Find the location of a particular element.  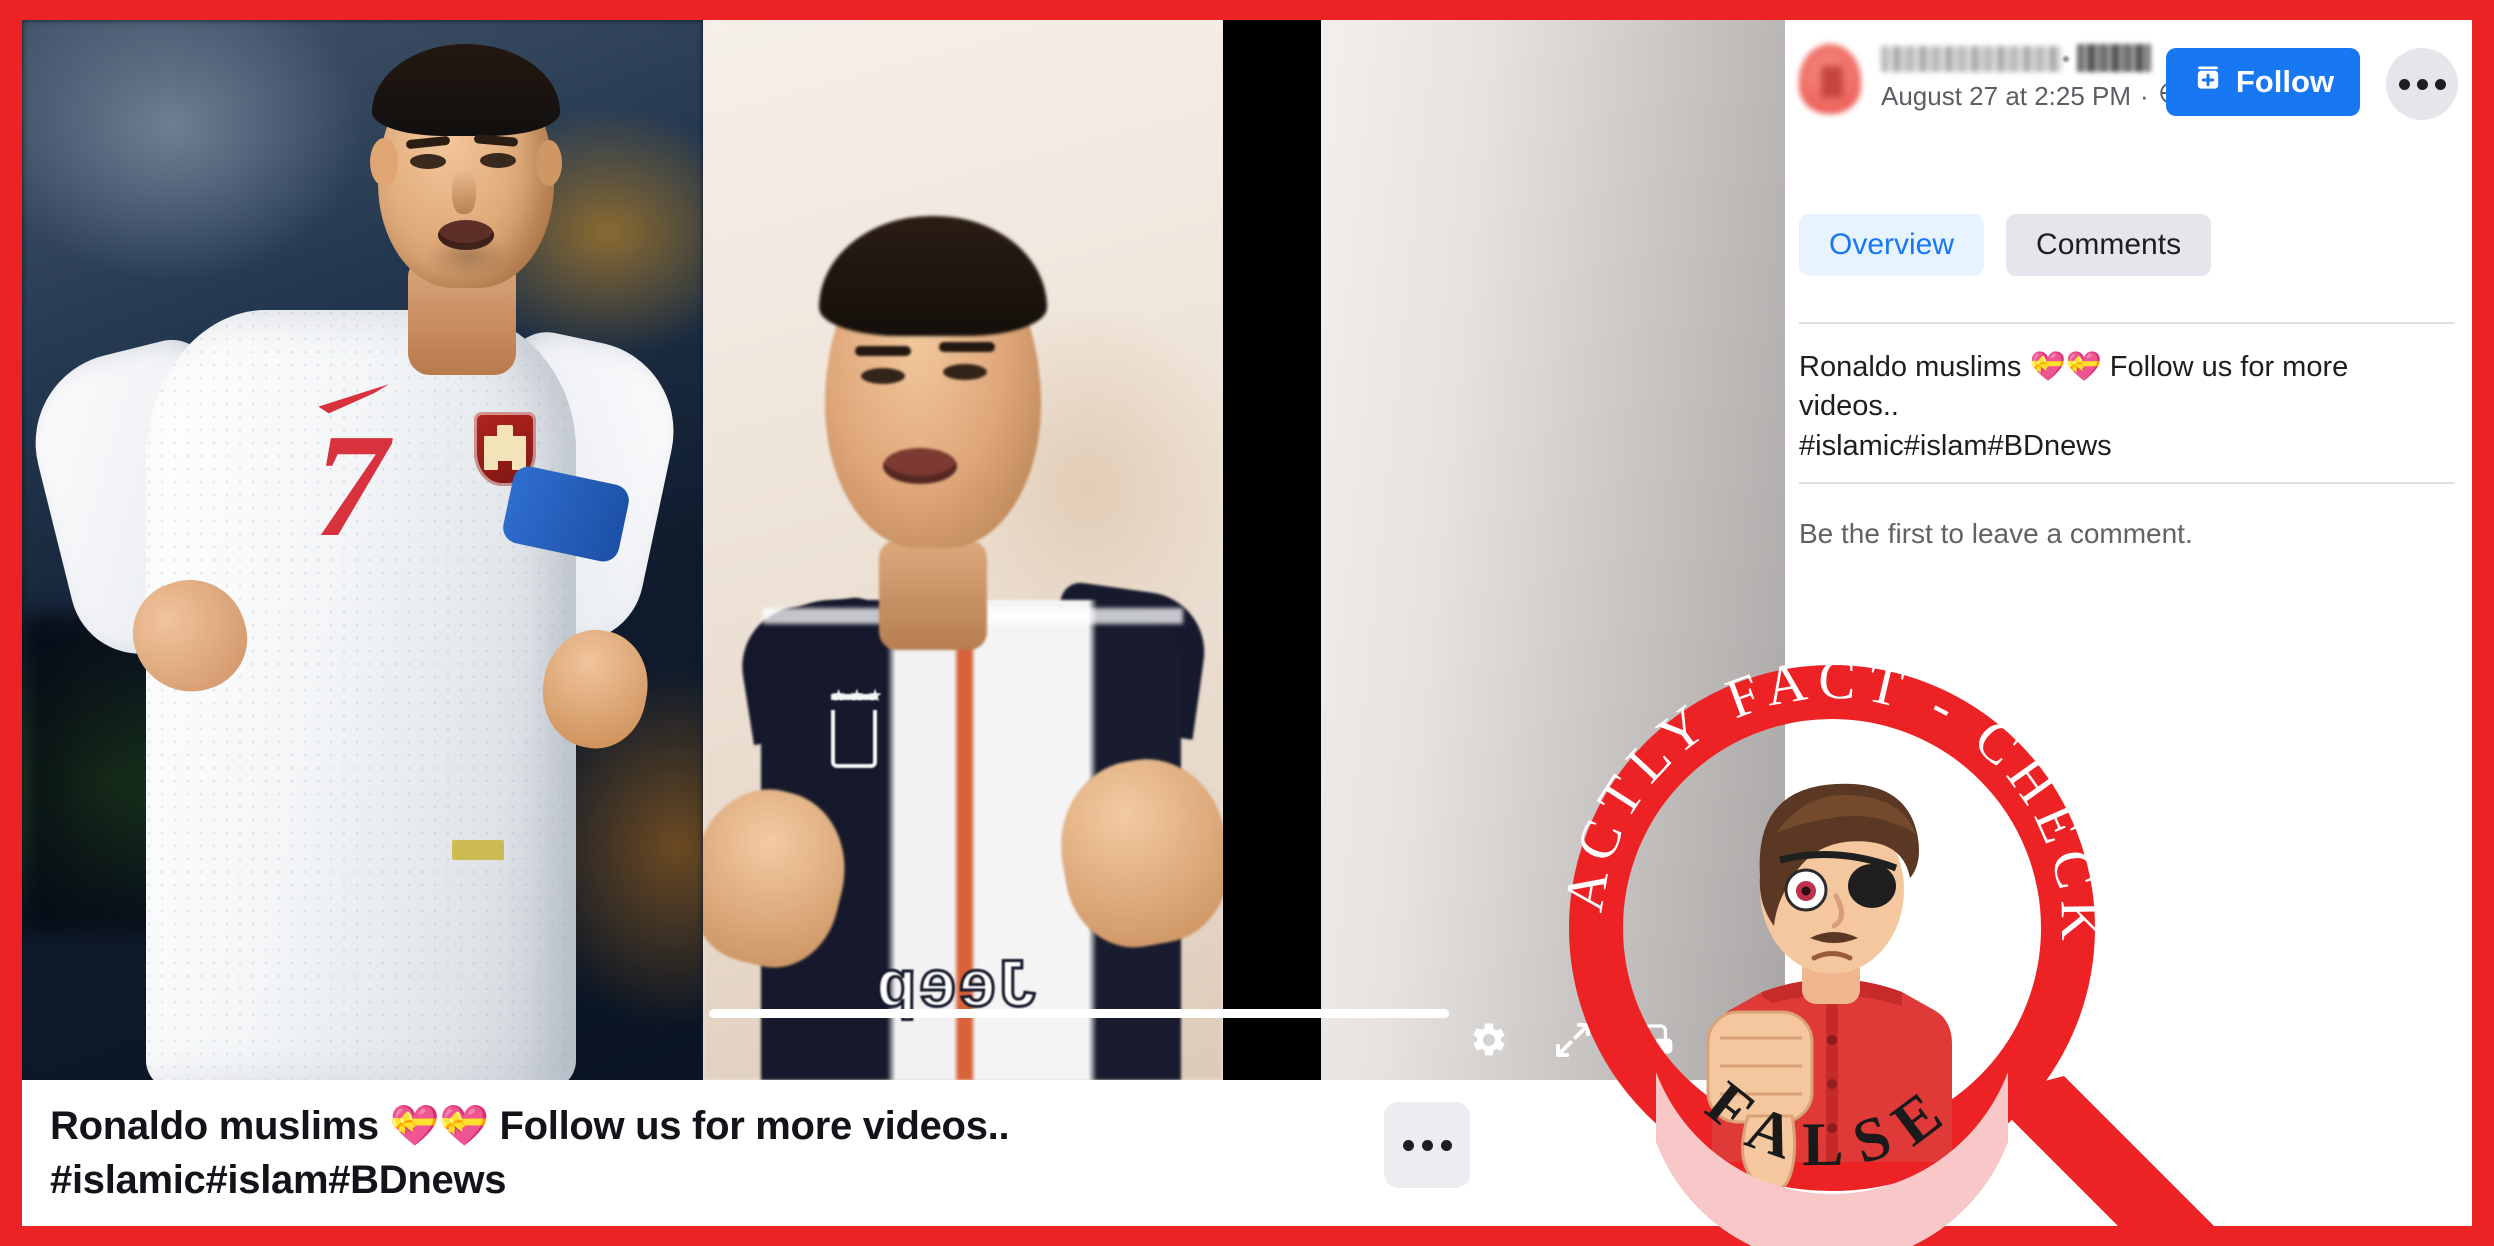

video-progress-bar is located at coordinates (1079, 1013).